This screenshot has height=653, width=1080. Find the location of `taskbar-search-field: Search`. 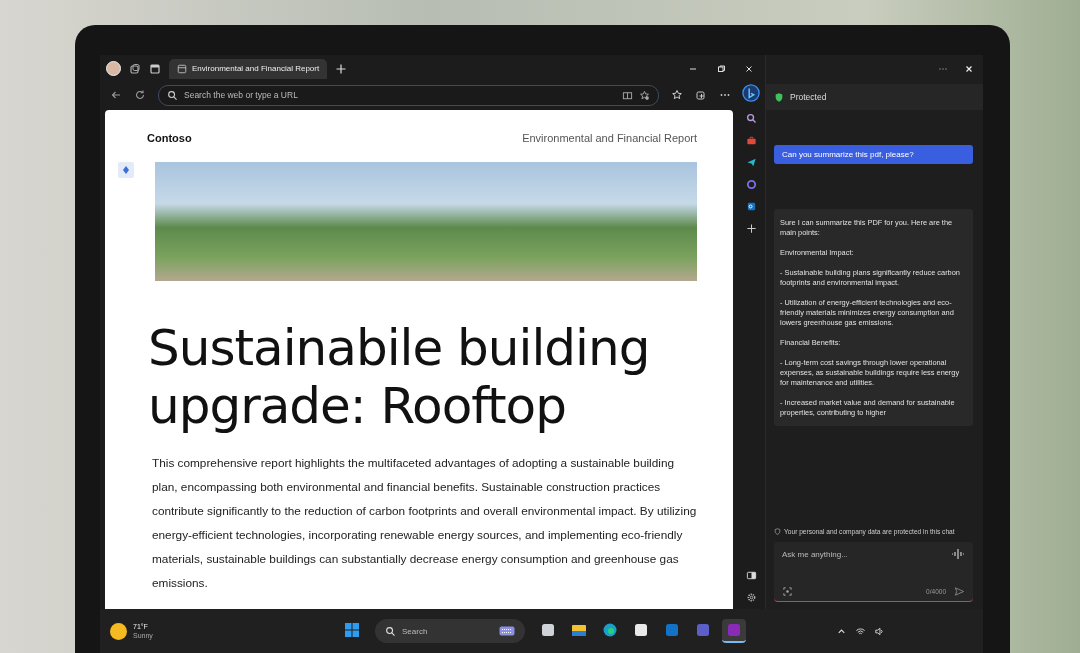

taskbar-search-field: Search is located at coordinates (450, 631).